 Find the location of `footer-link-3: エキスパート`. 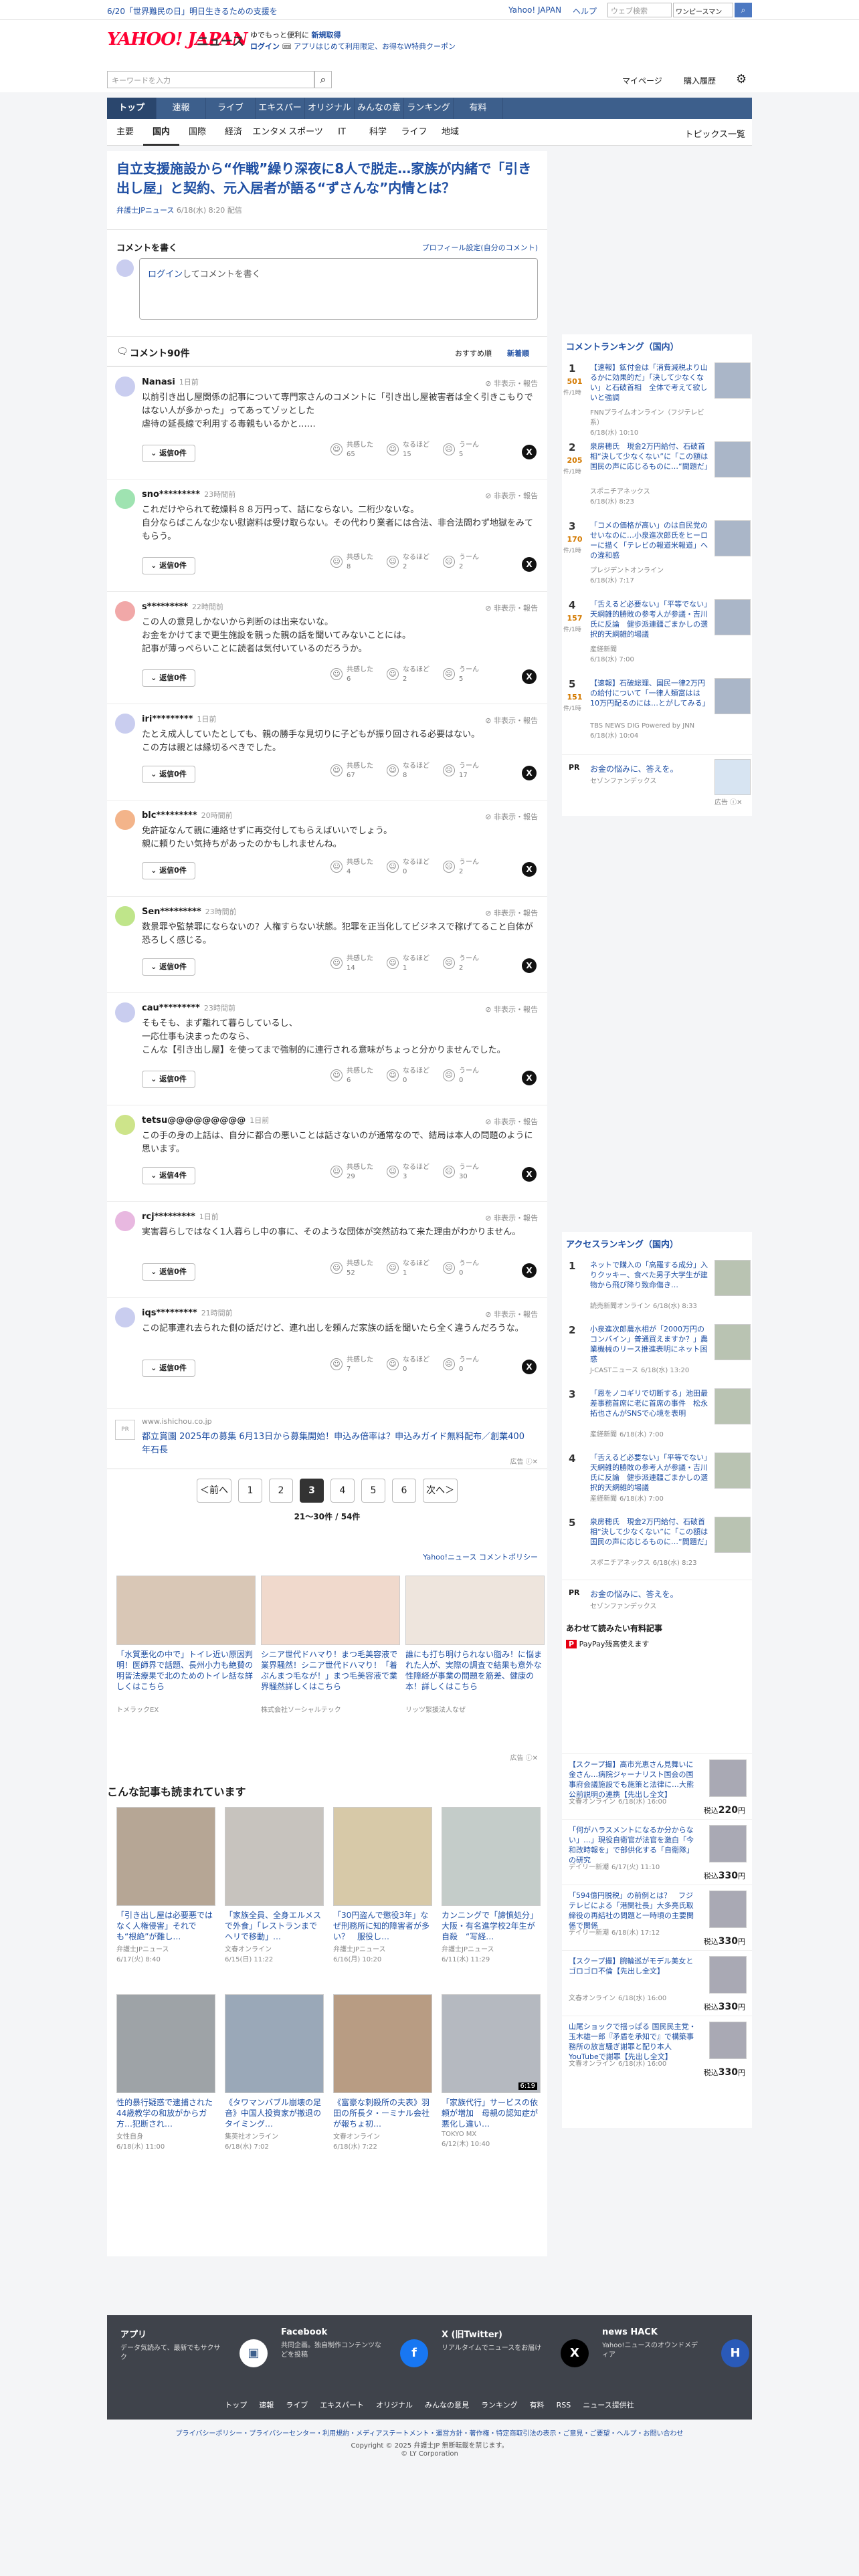

footer-link-3: エキスパート is located at coordinates (342, 2405).